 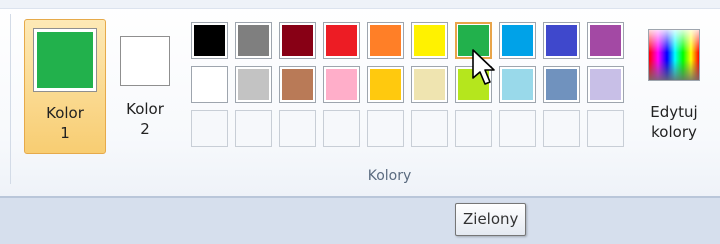 I want to click on color1-label: Kolor 1, so click(x=65, y=123).